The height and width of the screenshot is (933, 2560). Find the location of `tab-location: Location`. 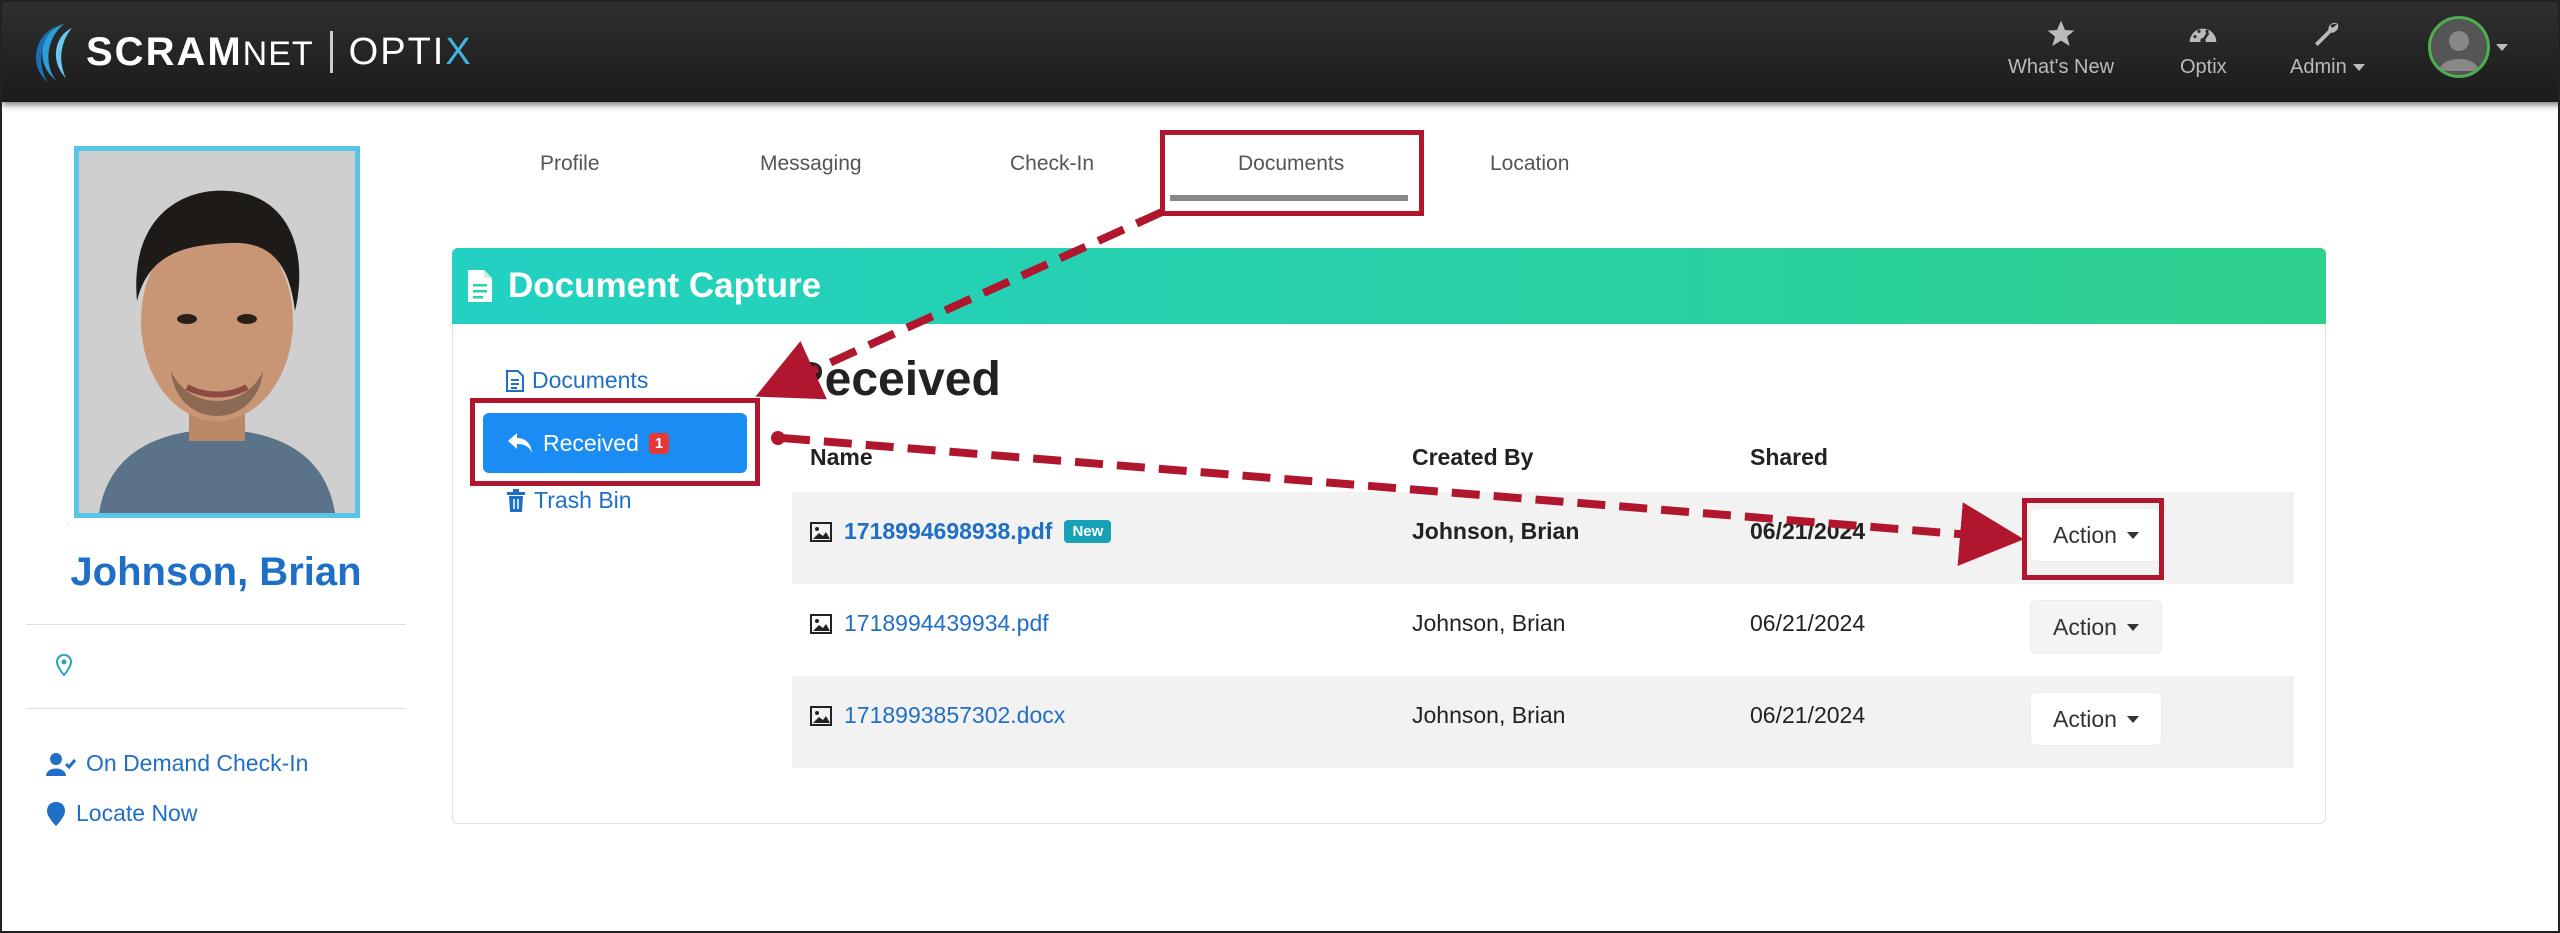

tab-location: Location is located at coordinates (1529, 164).